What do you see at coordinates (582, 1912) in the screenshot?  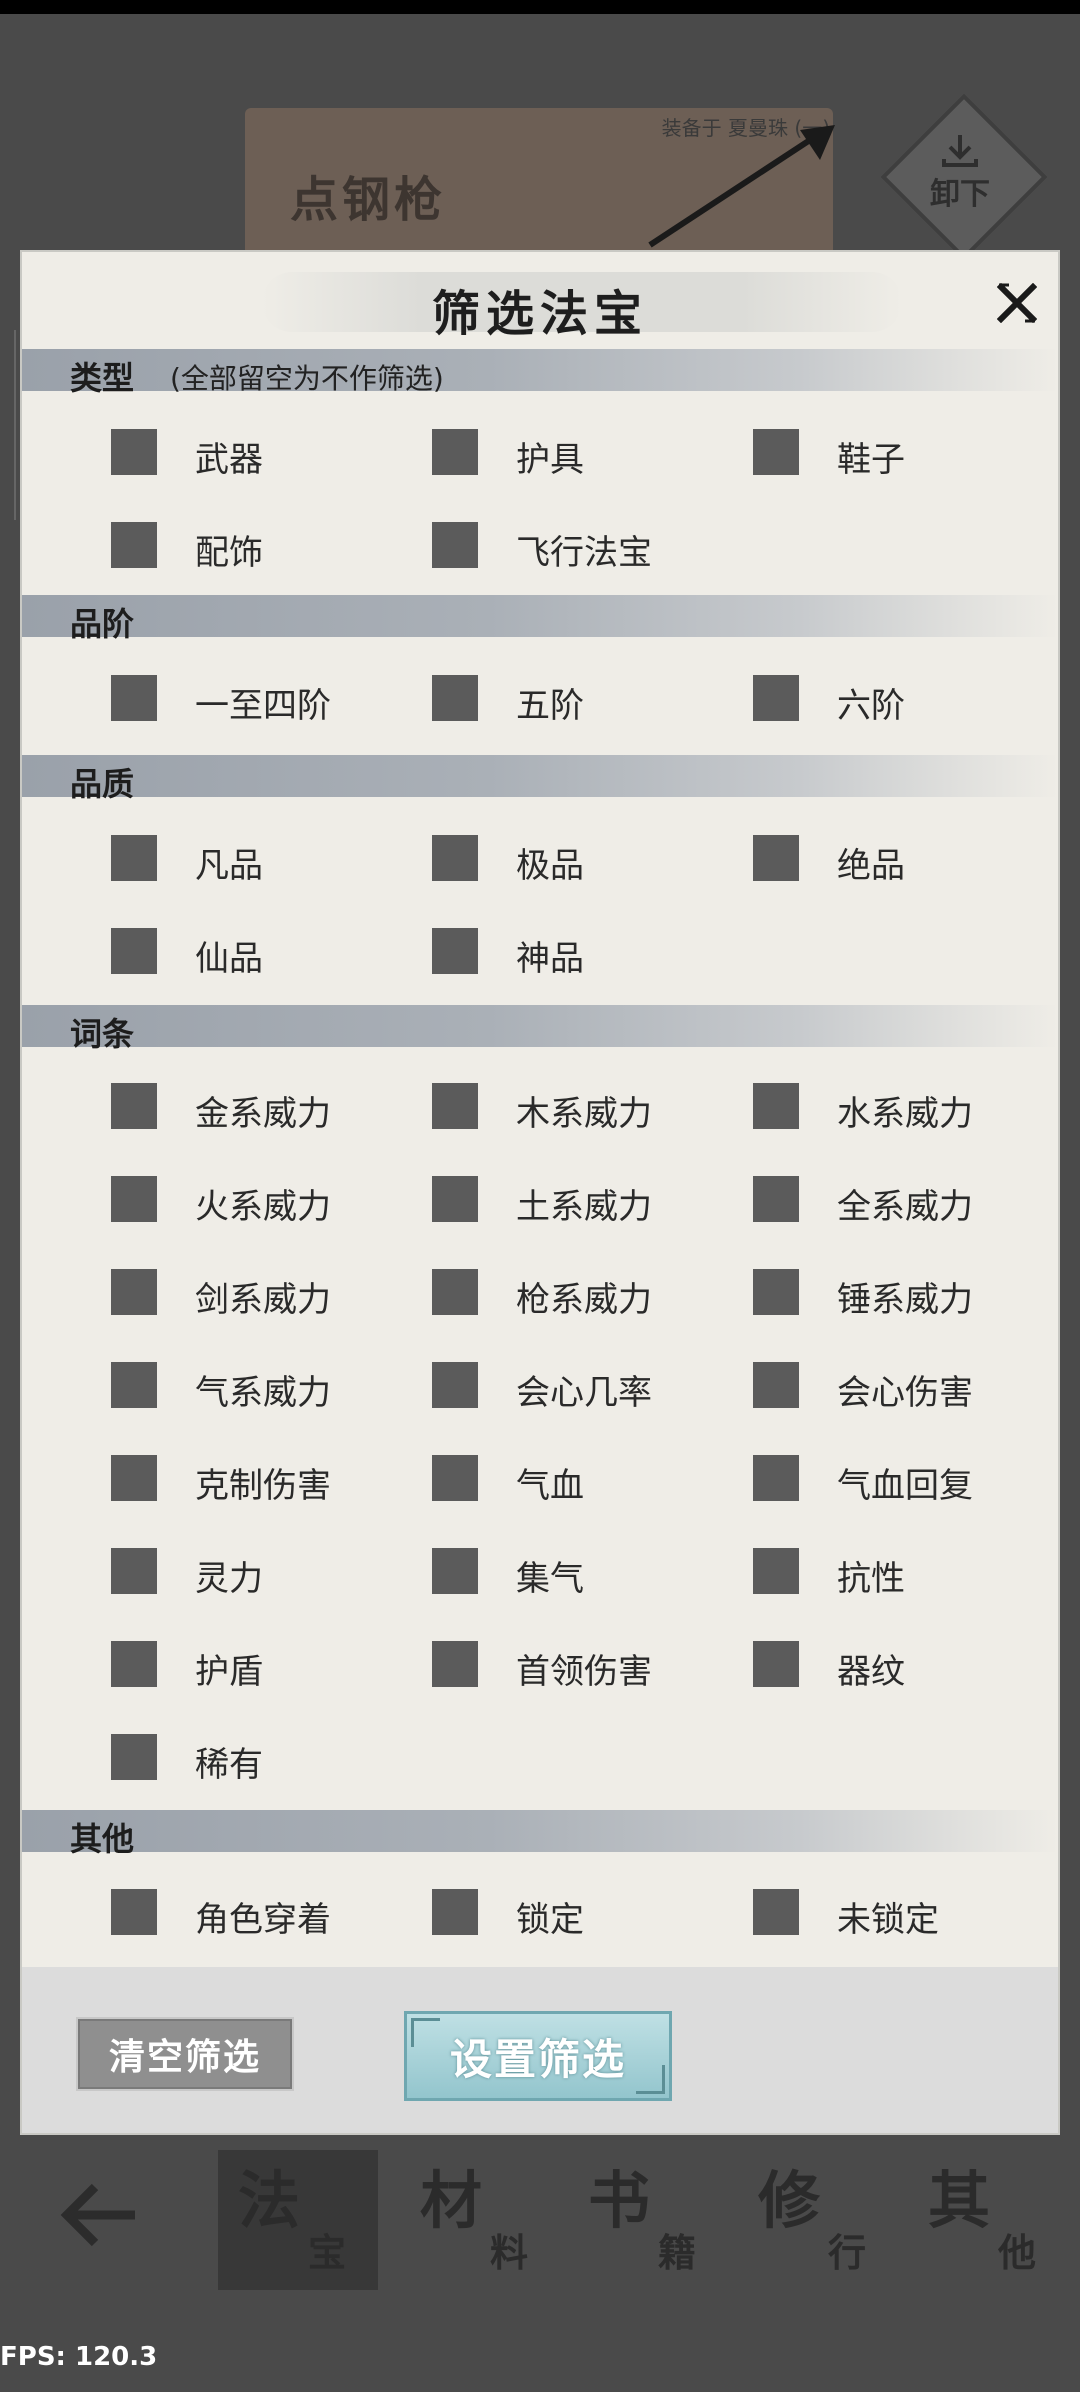 I see `filter-option: 锁定` at bounding box center [582, 1912].